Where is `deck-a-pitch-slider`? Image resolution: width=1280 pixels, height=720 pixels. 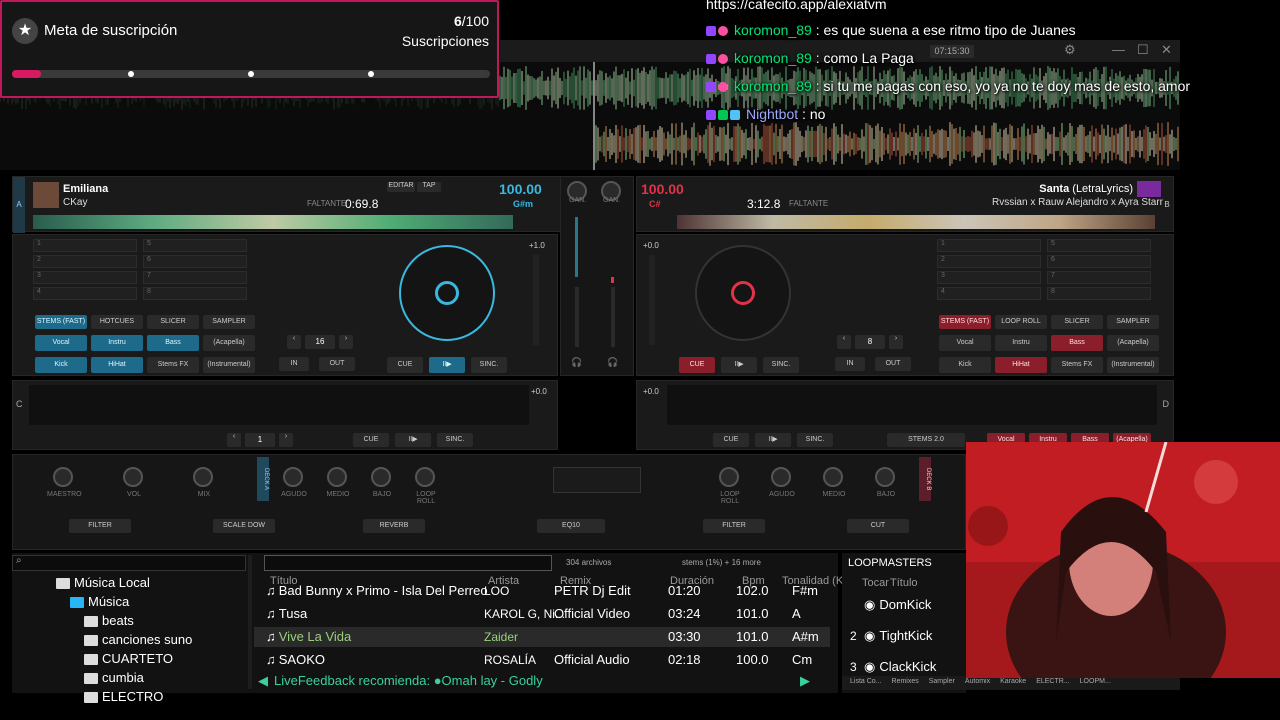
deck-a-pitch-slider is located at coordinates (536, 300).